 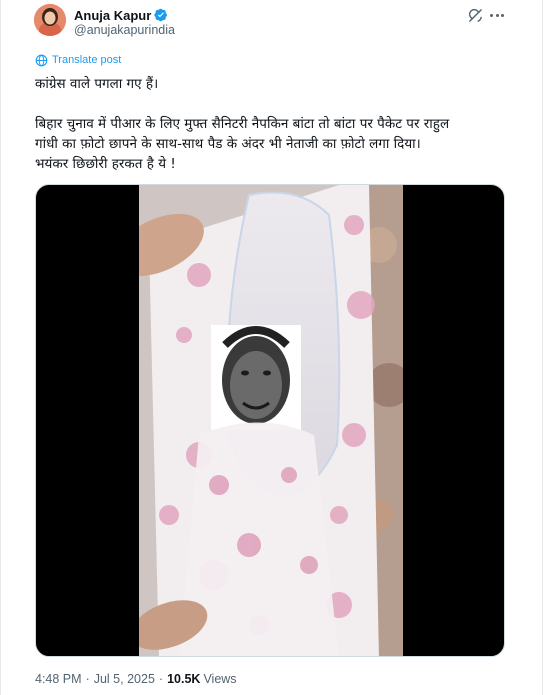 I want to click on more-options-icon, so click(x=497, y=15).